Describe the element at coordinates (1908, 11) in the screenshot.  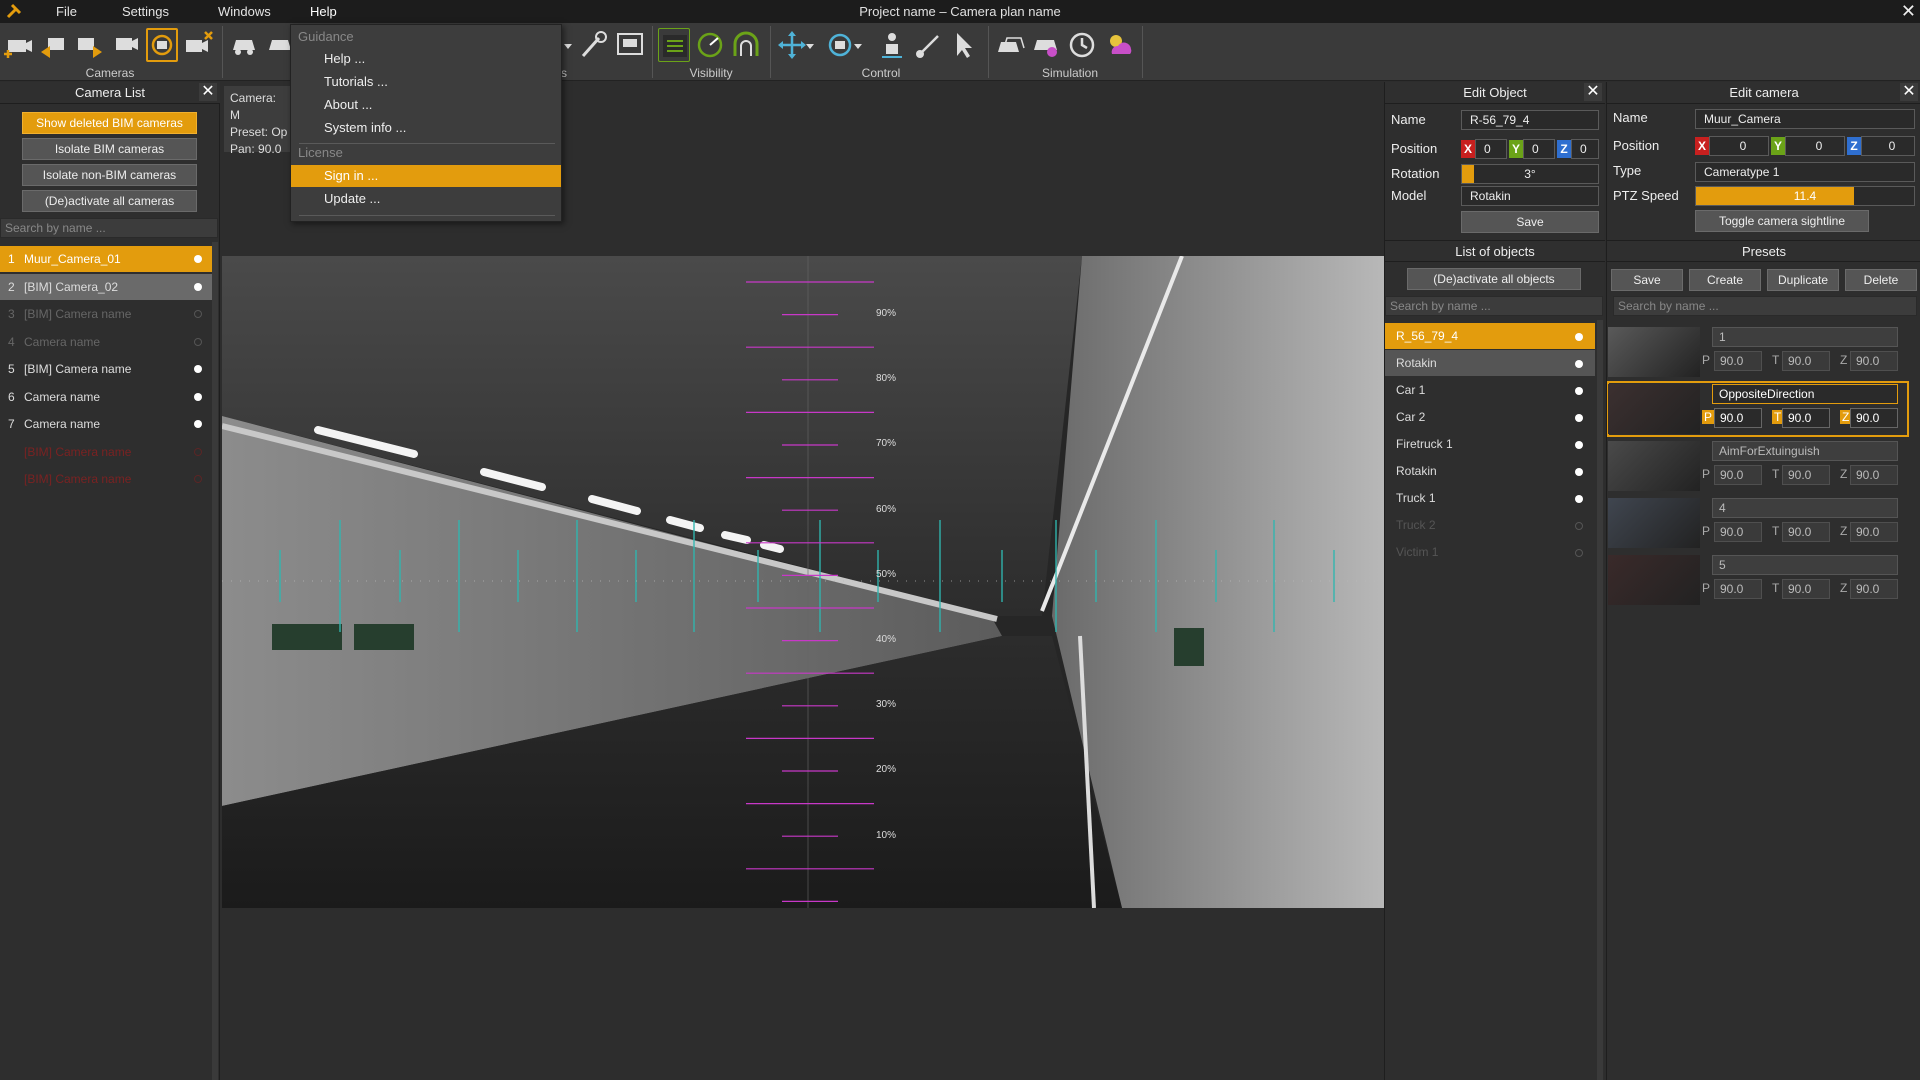
I see `window-close-icon: ✕` at that location.